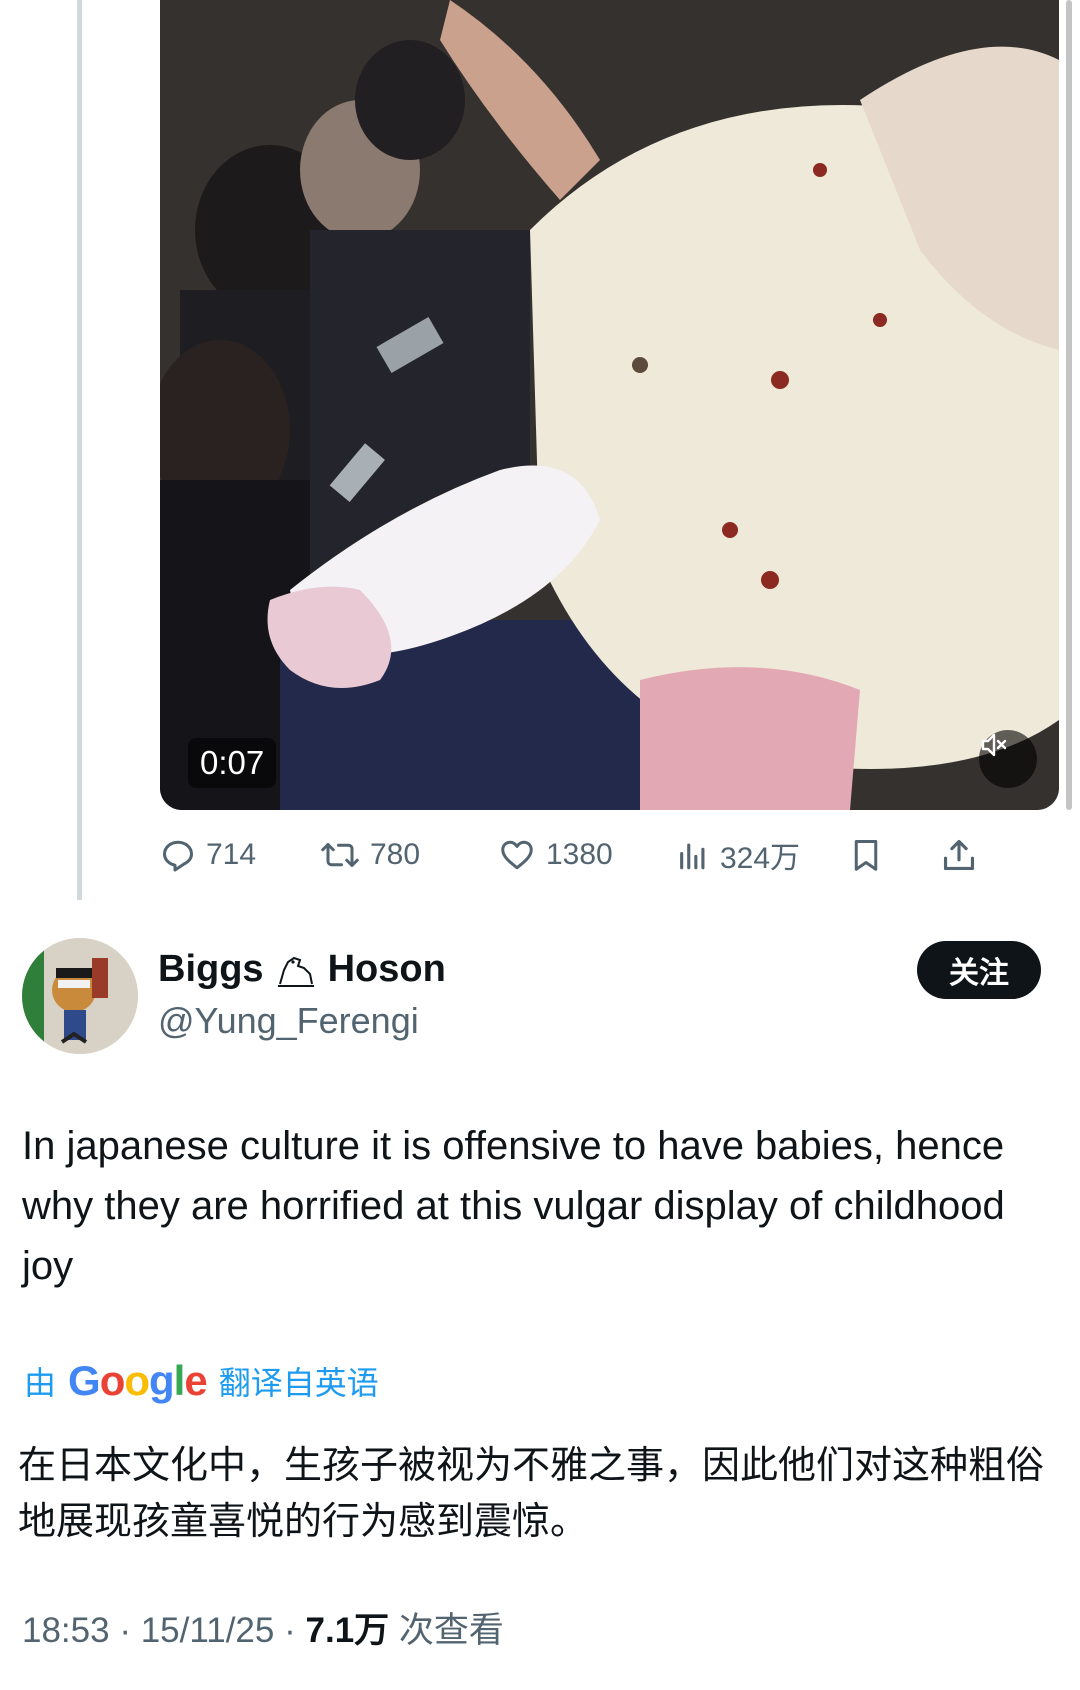 This screenshot has height=1690, width=1080. I want to click on thread-line, so click(79, 450).